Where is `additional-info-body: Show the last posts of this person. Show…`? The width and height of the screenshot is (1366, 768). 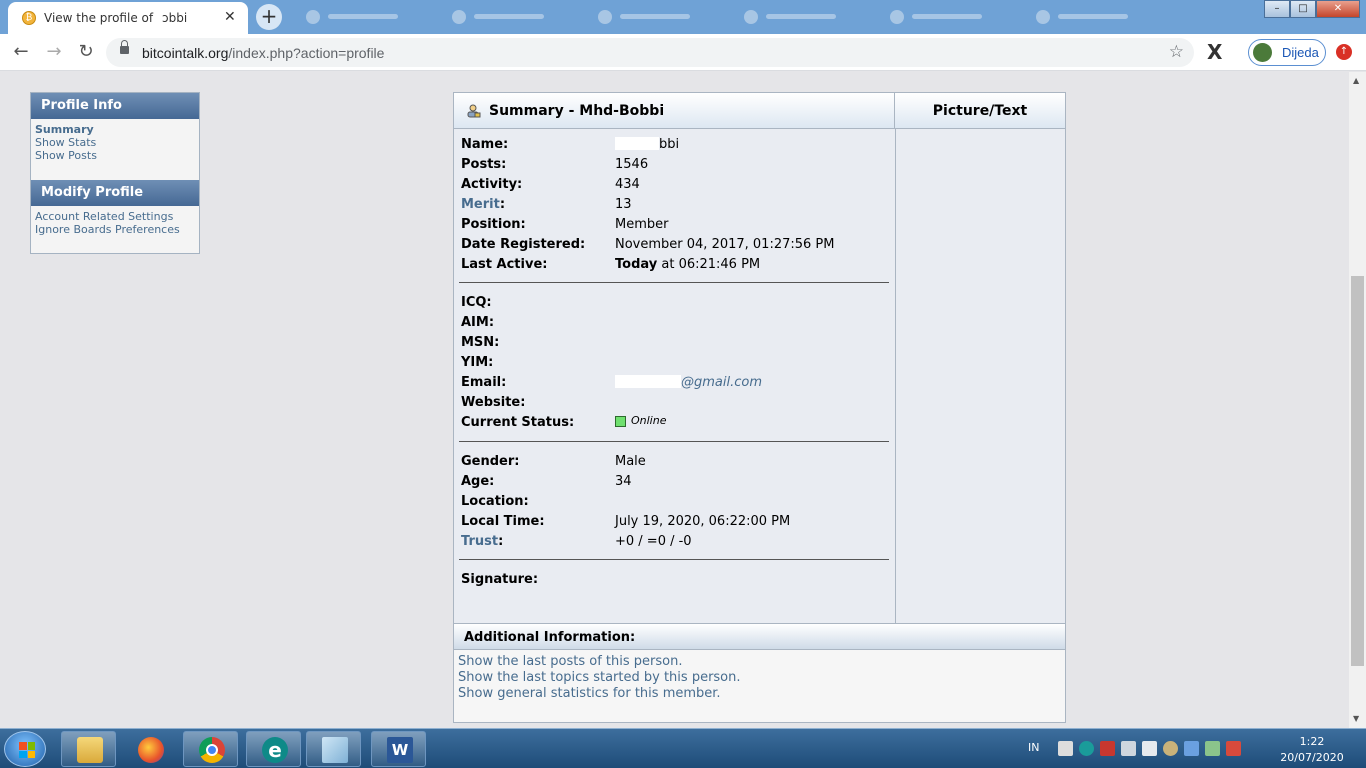
additional-info-body: Show the last posts of this person. Show… is located at coordinates (759, 686).